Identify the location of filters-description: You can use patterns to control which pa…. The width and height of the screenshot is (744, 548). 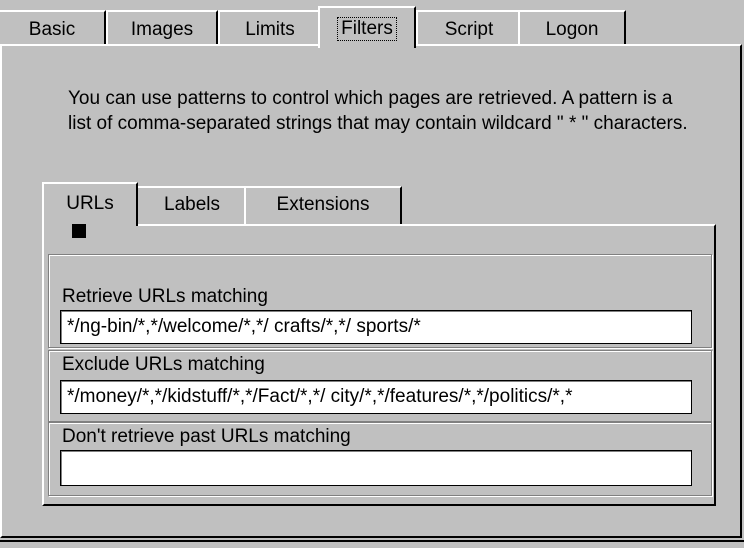
(378, 111).